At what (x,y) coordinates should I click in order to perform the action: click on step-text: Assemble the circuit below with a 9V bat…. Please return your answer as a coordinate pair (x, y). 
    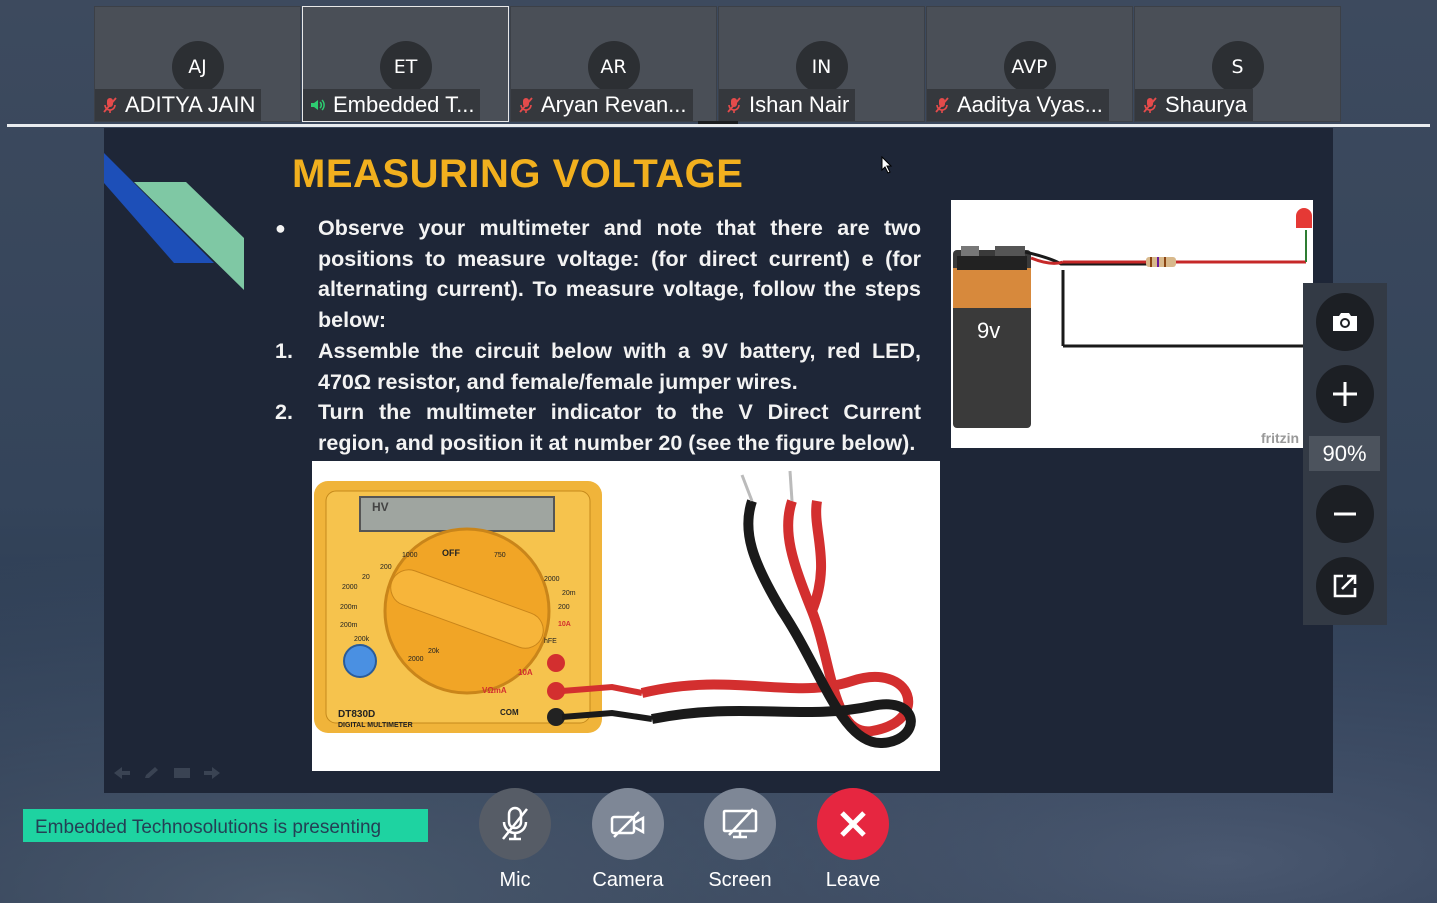
    Looking at the image, I should click on (619, 366).